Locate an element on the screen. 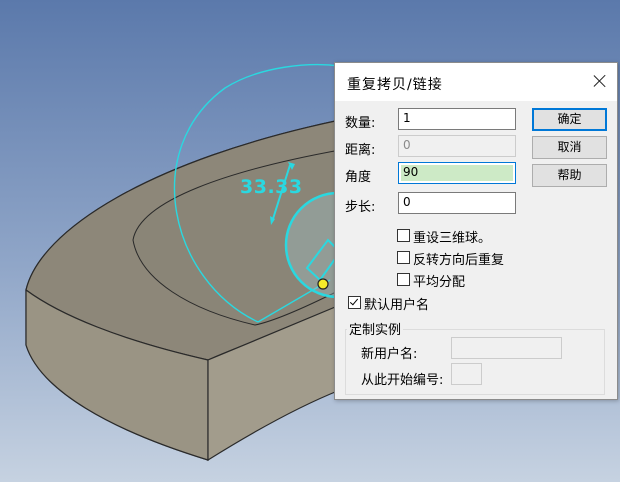 Image resolution: width=620 pixels, height=482 pixels. count-value: 1 is located at coordinates (407, 118).